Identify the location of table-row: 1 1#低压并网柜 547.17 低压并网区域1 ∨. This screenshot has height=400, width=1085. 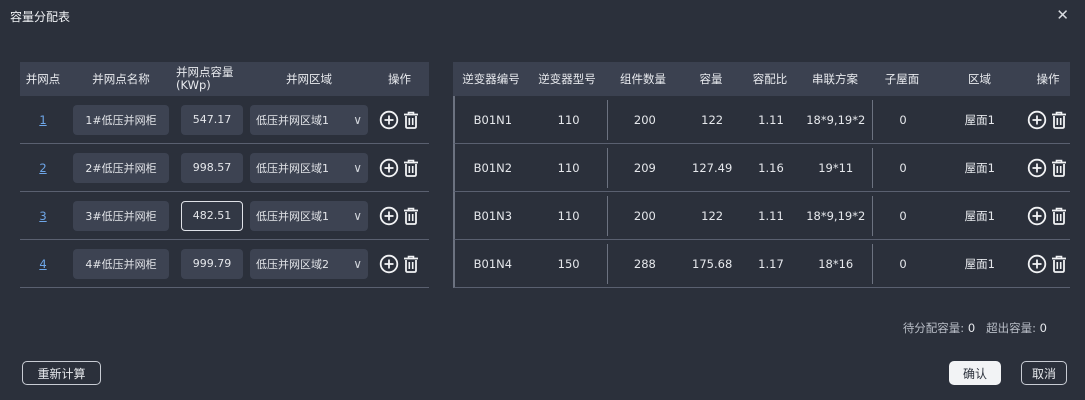
(224, 120).